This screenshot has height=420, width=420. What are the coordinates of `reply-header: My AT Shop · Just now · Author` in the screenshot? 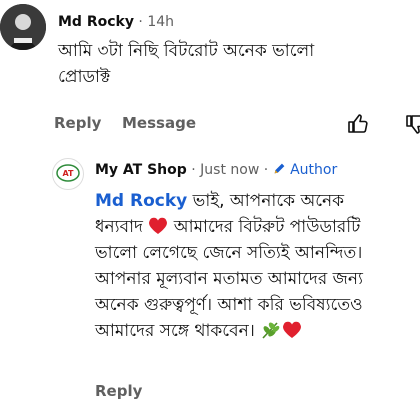 It's located at (216, 170).